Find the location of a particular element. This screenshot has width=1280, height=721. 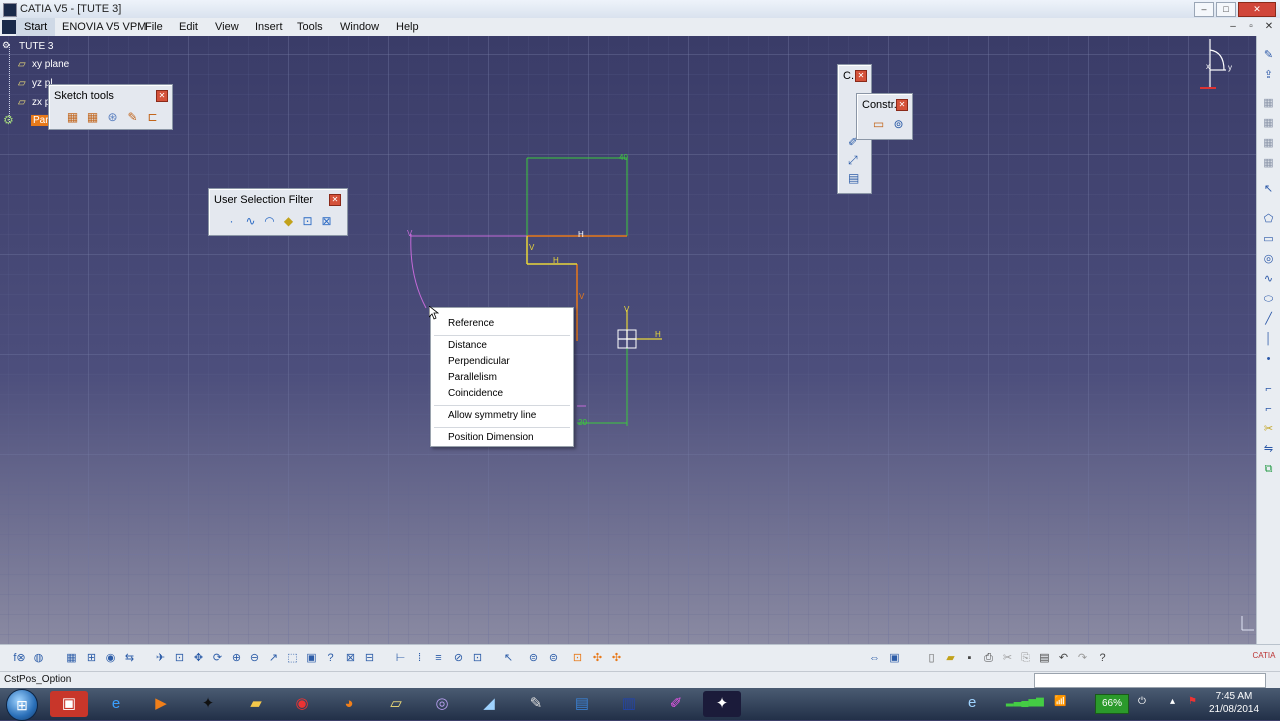

surface-filter-icon: ◠ is located at coordinates (269, 221).